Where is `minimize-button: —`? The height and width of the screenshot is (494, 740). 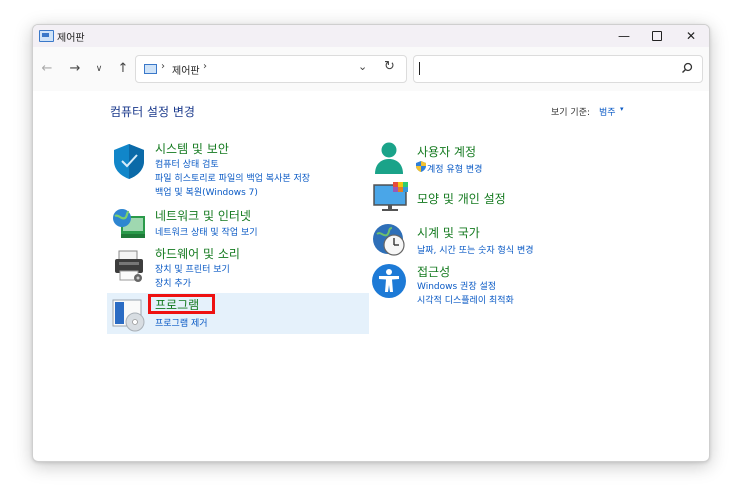 minimize-button: — is located at coordinates (624, 36).